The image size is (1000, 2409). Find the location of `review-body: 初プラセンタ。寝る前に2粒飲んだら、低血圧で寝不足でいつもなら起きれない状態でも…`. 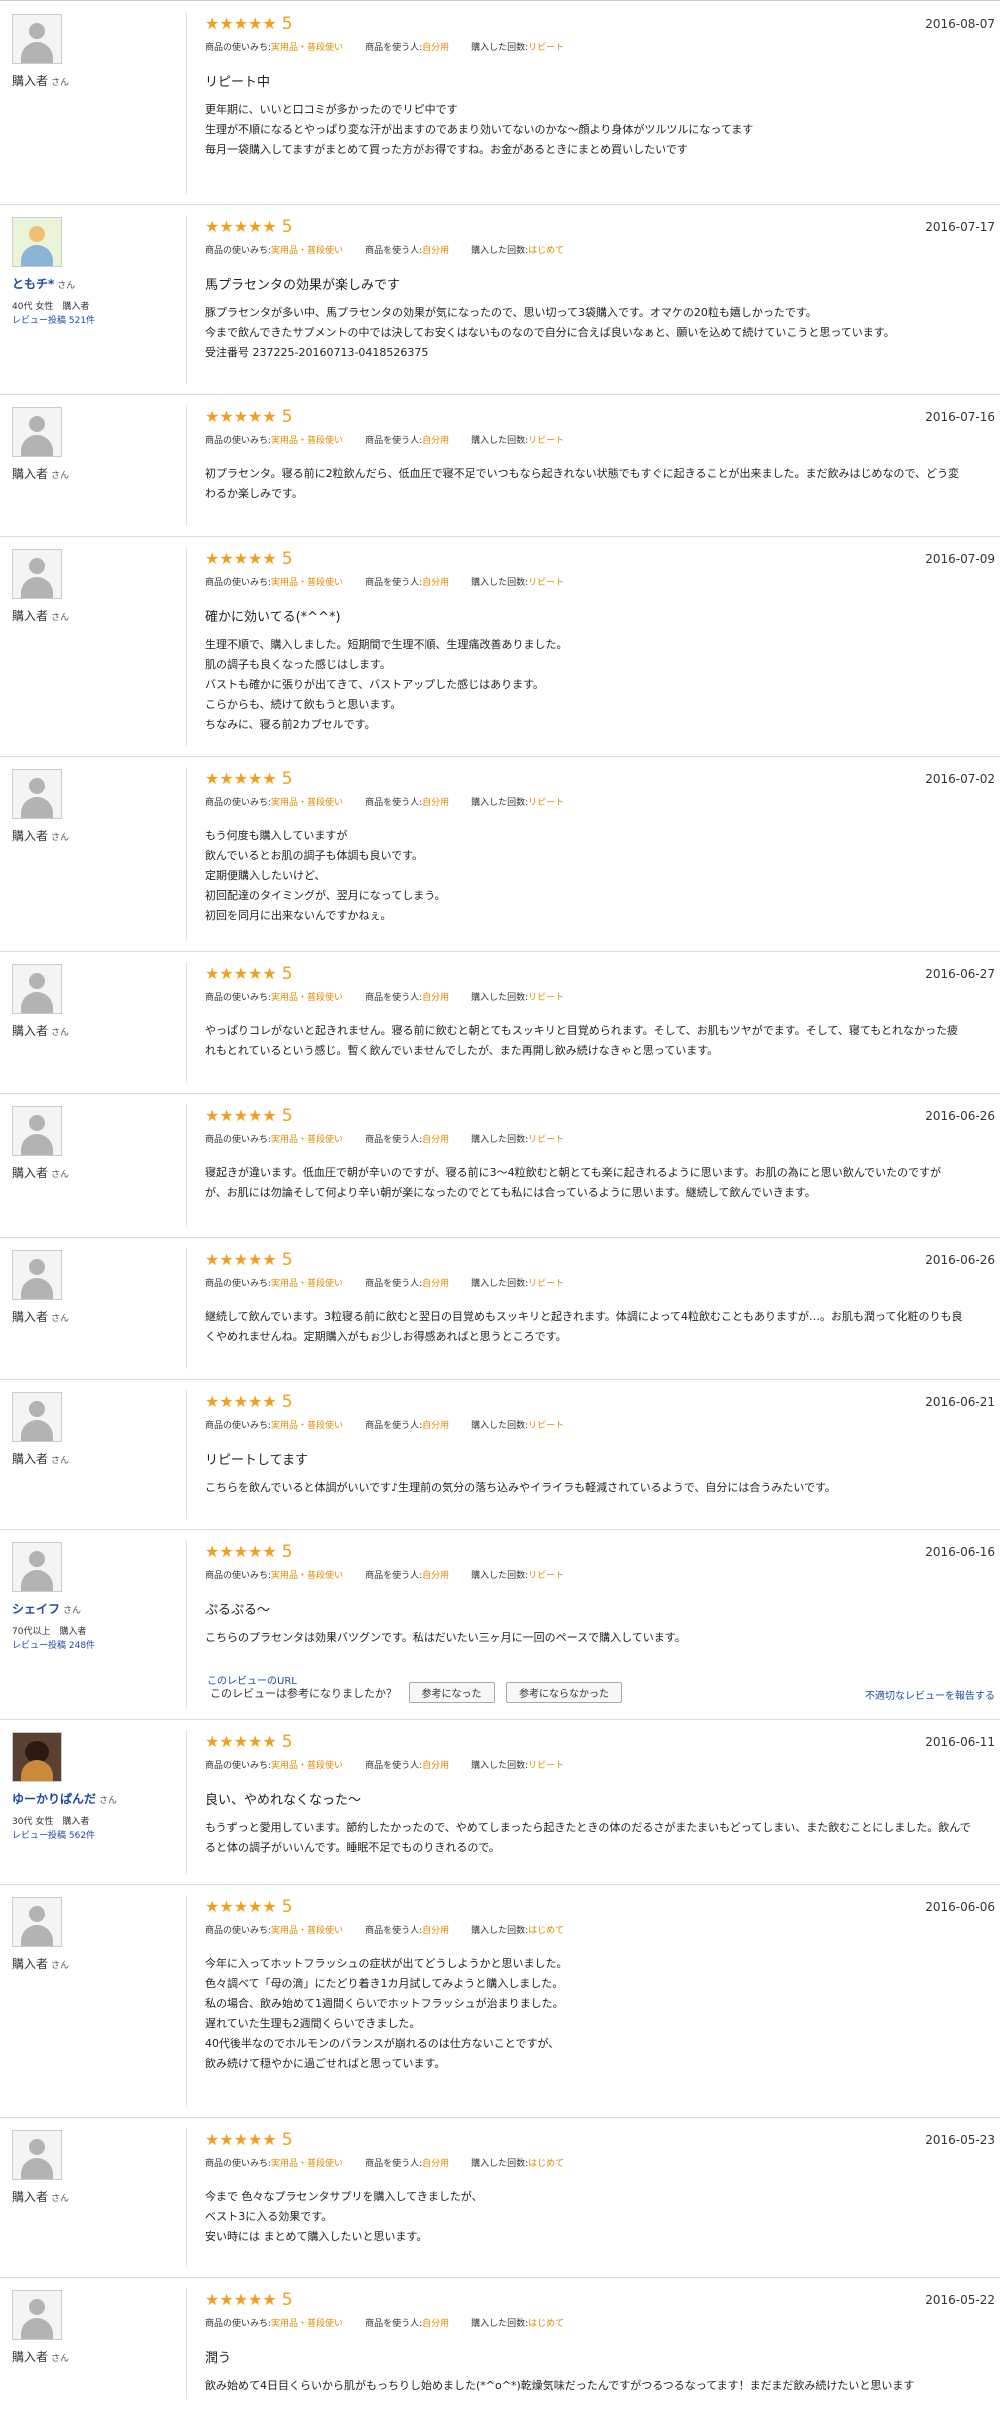

review-body: 初プラセンタ。寝る前に2粒飲んだら、低血圧で寝不足でいつもなら起きれない状態でも… is located at coordinates (582, 483).